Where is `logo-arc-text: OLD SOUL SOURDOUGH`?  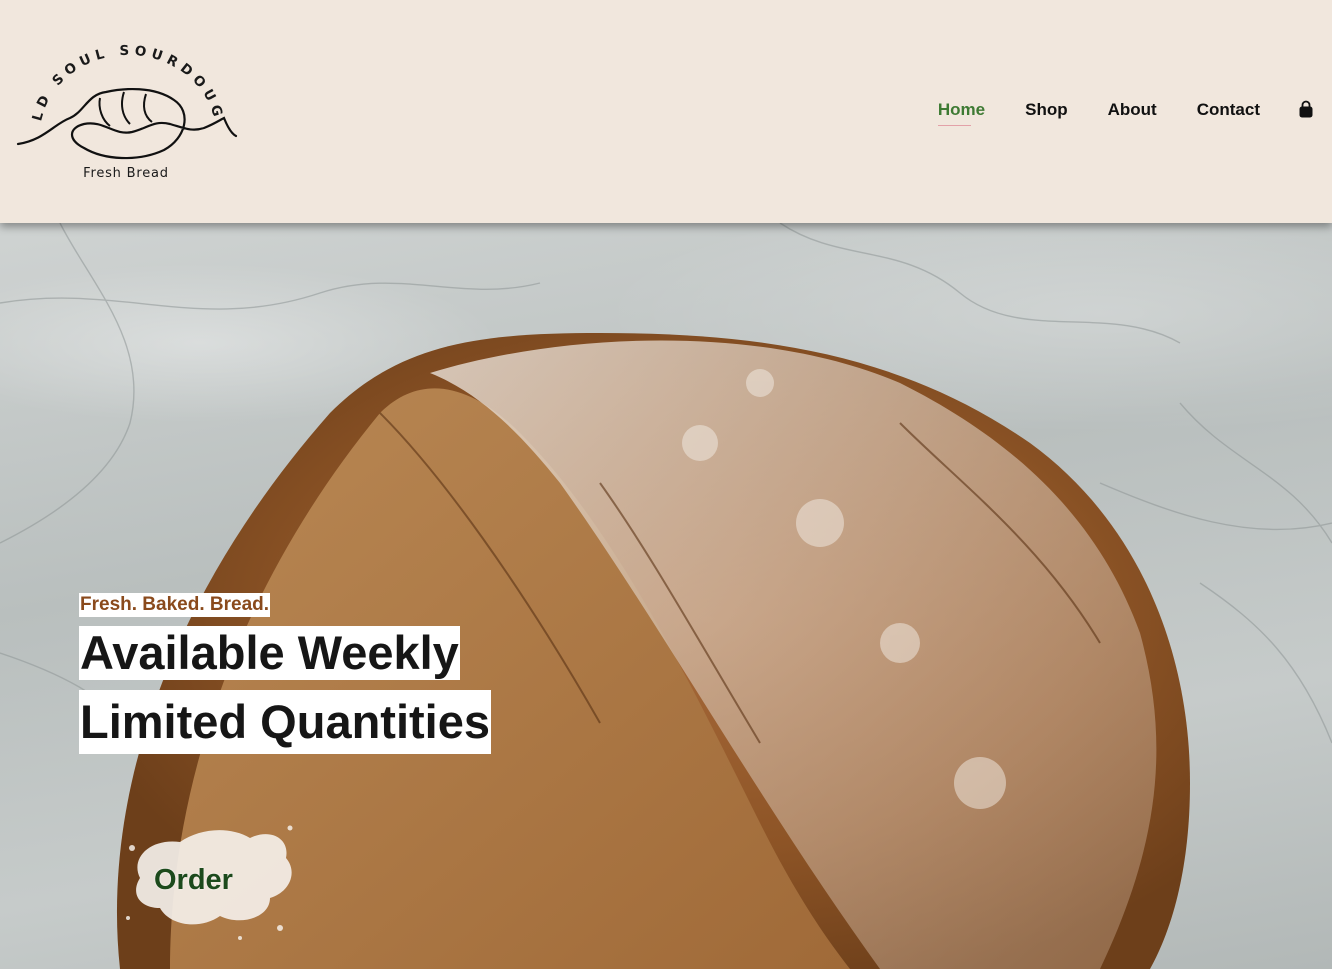 logo-arc-text: OLD SOUL SOURDOUGH is located at coordinates (118, 75).